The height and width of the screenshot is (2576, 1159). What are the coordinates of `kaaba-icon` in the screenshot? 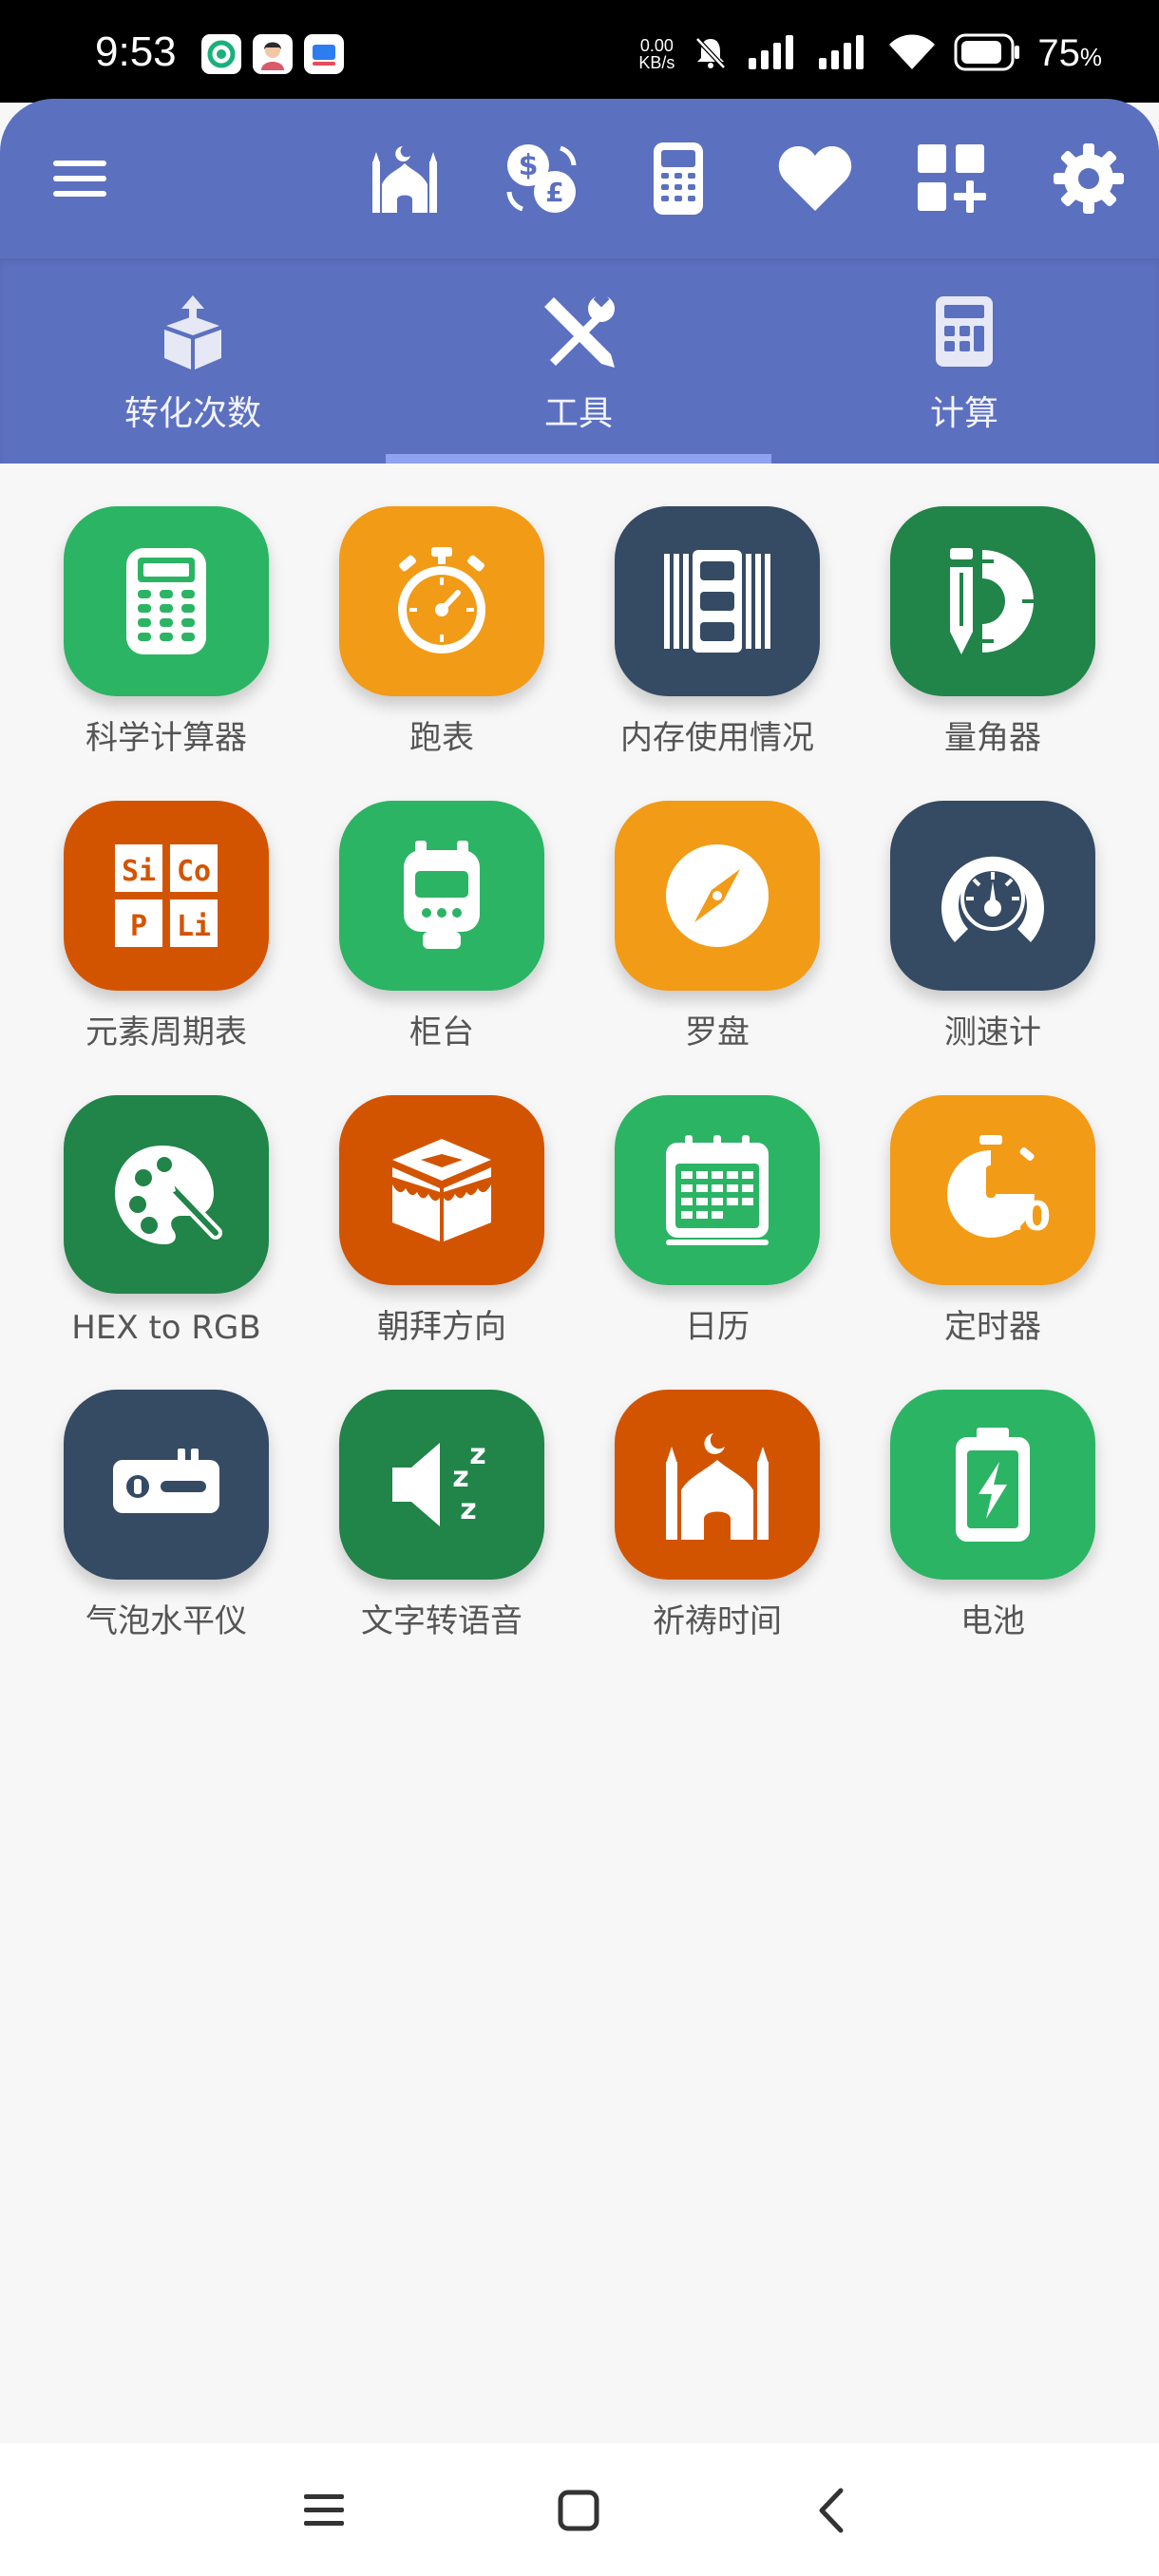 It's located at (441, 1190).